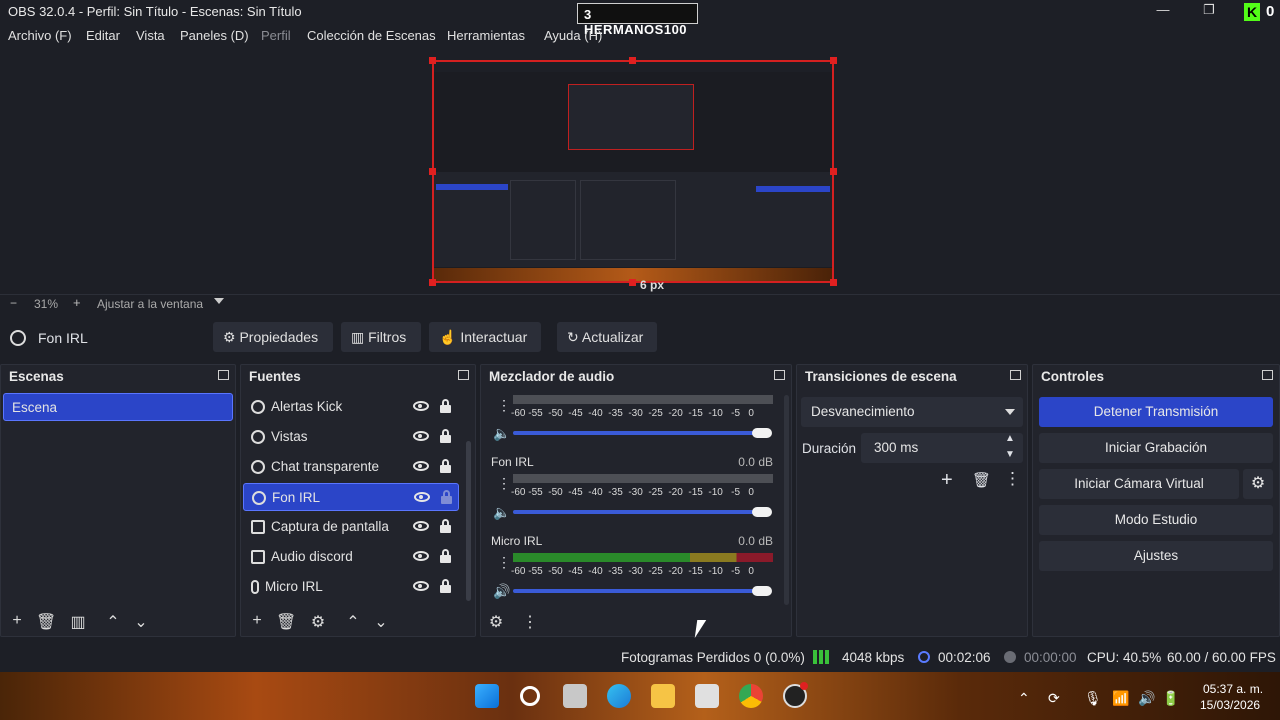 Image resolution: width=1280 pixels, height=720 pixels. I want to click on preview-canvas, so click(633, 171).